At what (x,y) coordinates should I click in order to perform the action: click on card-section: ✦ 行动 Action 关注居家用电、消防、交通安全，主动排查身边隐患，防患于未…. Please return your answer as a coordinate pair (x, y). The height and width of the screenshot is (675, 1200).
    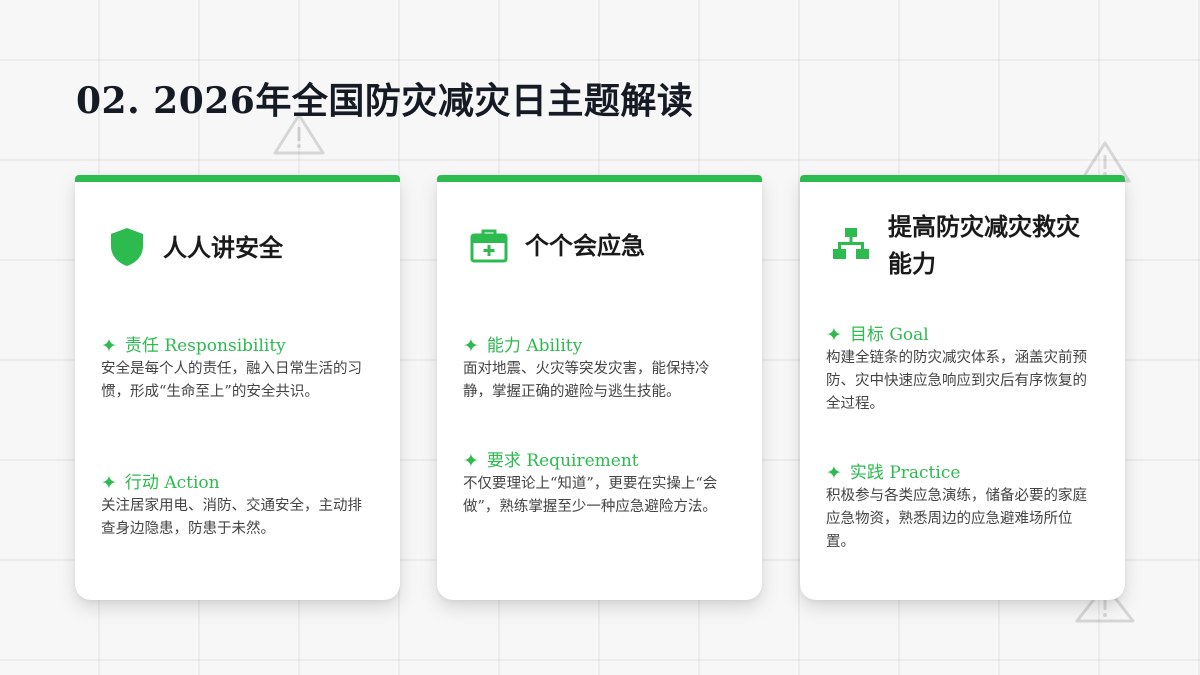
    Looking at the image, I should click on (237, 506).